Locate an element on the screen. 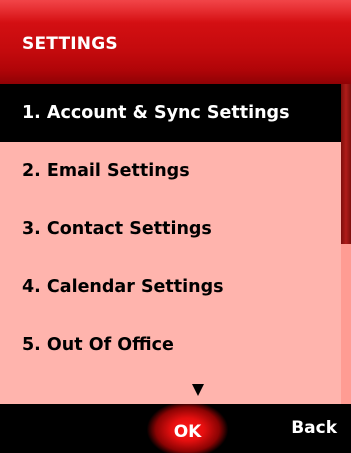 The image size is (351, 453). down-arrow-icon is located at coordinates (198, 390).